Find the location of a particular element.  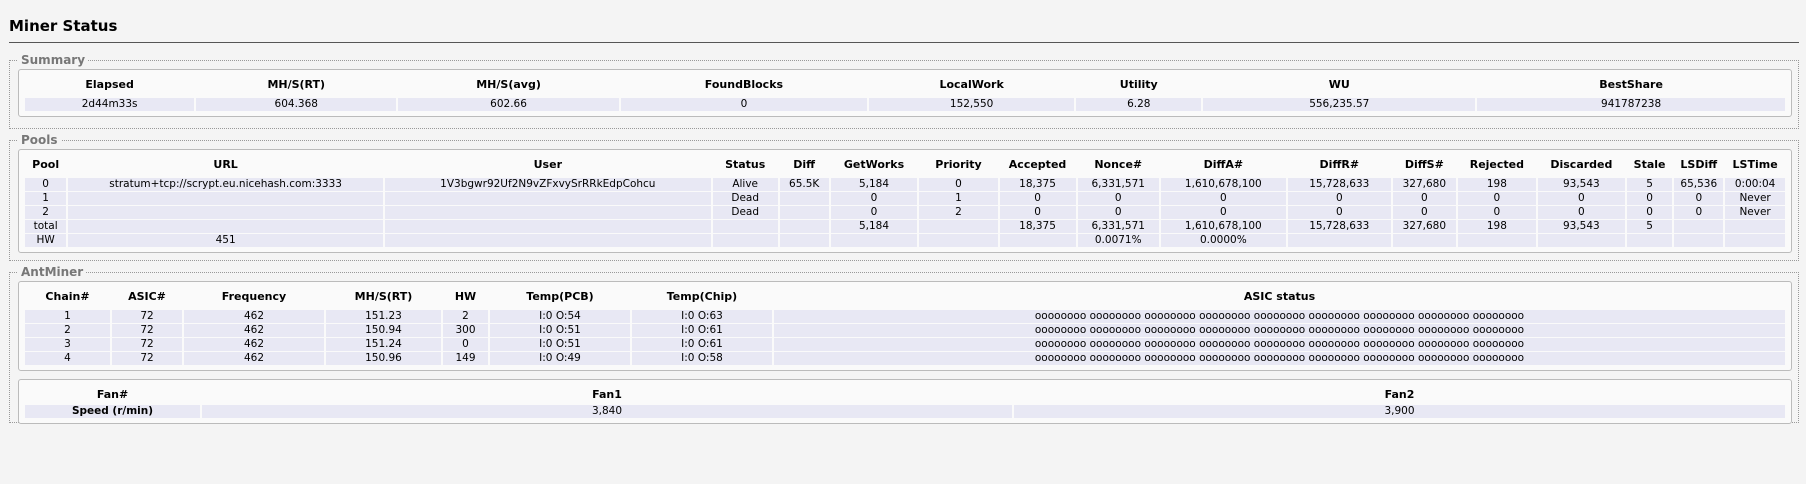

table-cell: 150.94 is located at coordinates (383, 330).